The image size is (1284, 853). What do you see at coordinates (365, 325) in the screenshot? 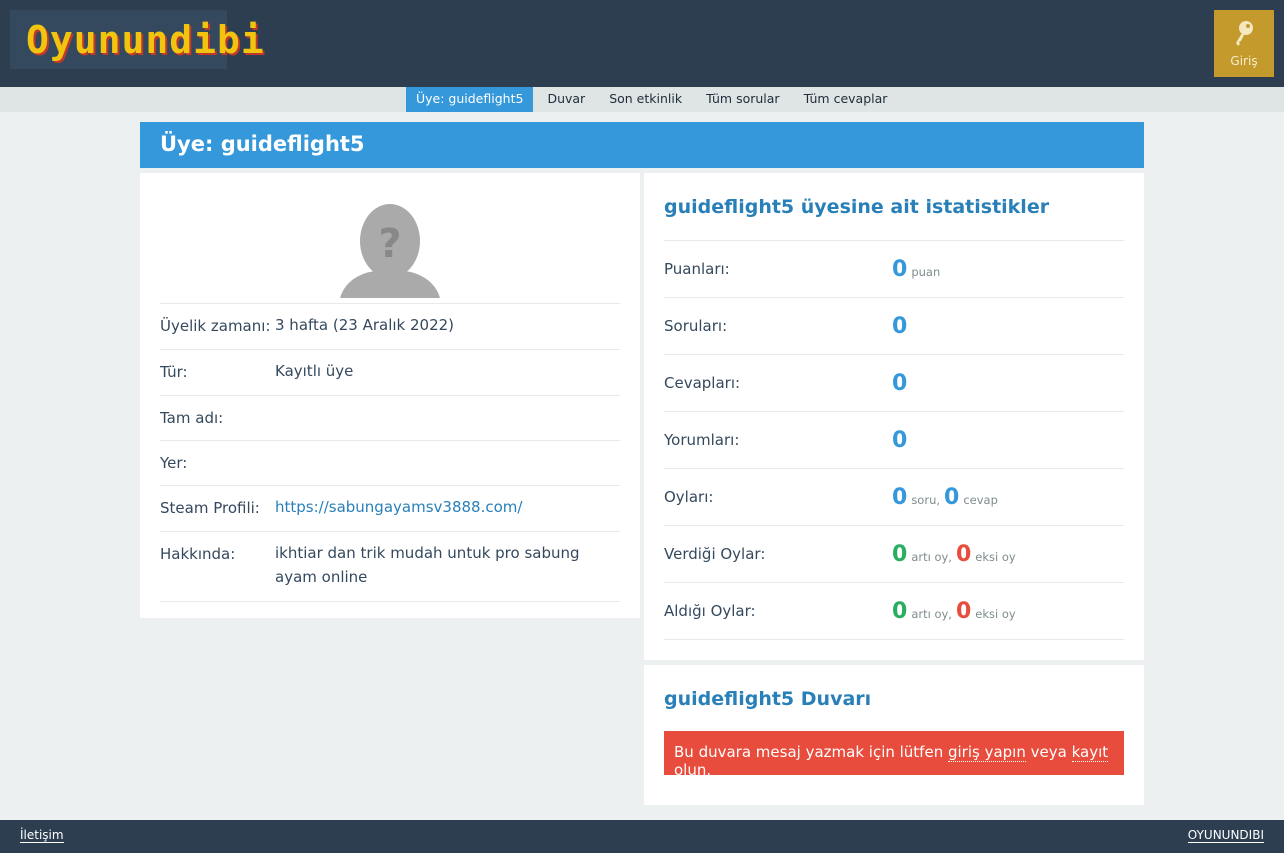
I see `profile-value: 3 hafta (23 Aralık 2022)` at bounding box center [365, 325].